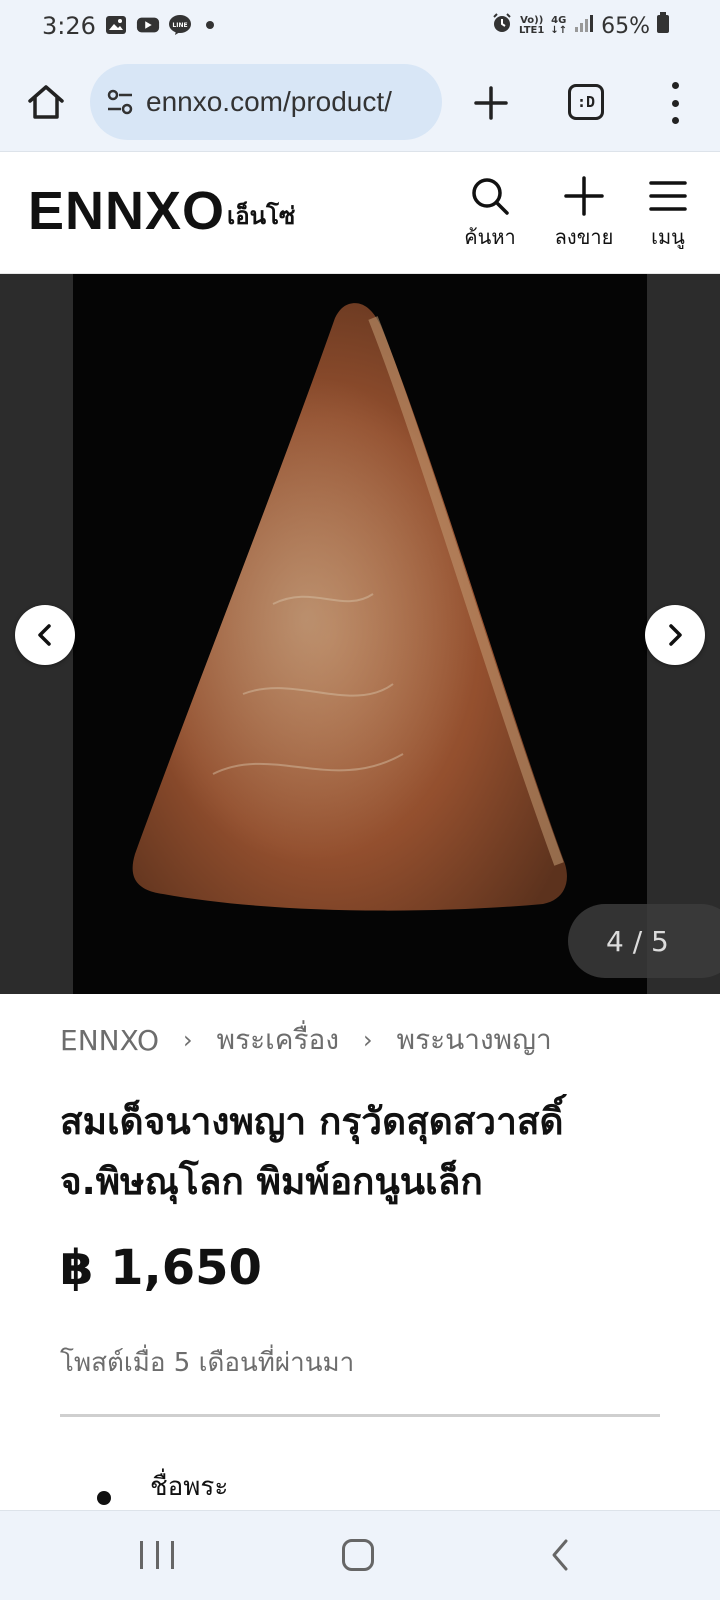 The width and height of the screenshot is (720, 1600). What do you see at coordinates (210, 25) in the screenshot?
I see `more-notifications-dot` at bounding box center [210, 25].